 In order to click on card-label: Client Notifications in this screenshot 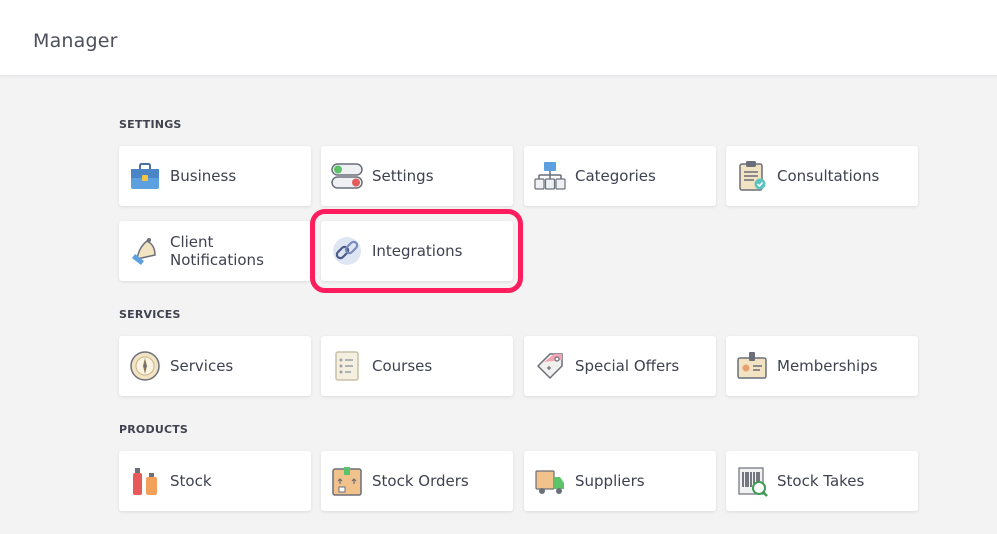, I will do `click(217, 251)`.